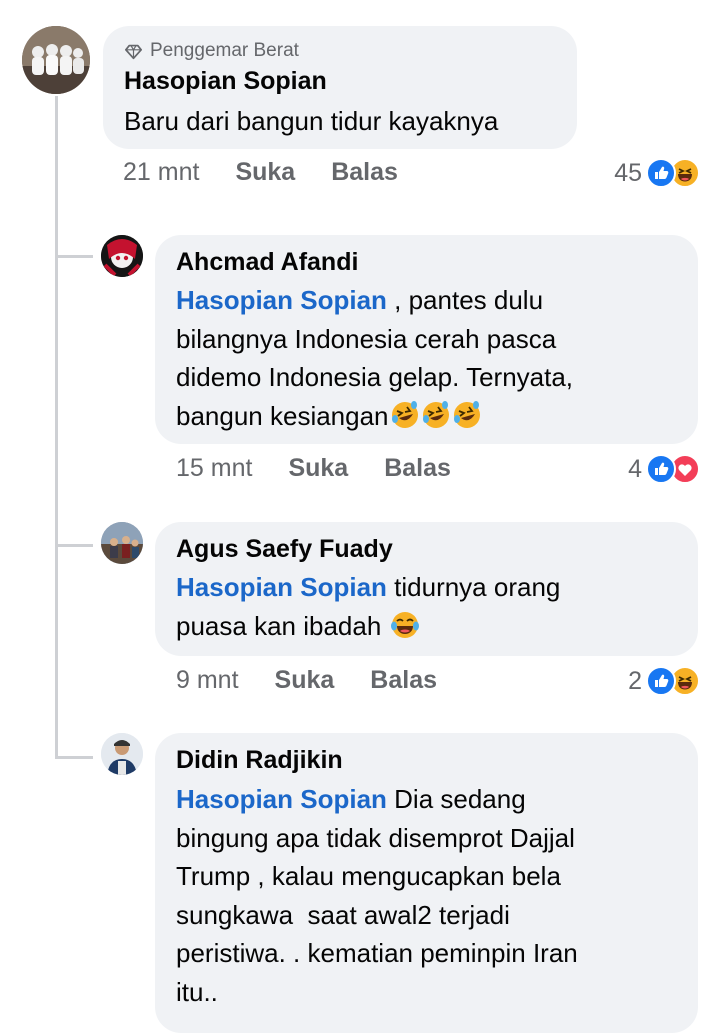  Describe the element at coordinates (635, 680) in the screenshot. I see `reaction-count: 2` at that location.